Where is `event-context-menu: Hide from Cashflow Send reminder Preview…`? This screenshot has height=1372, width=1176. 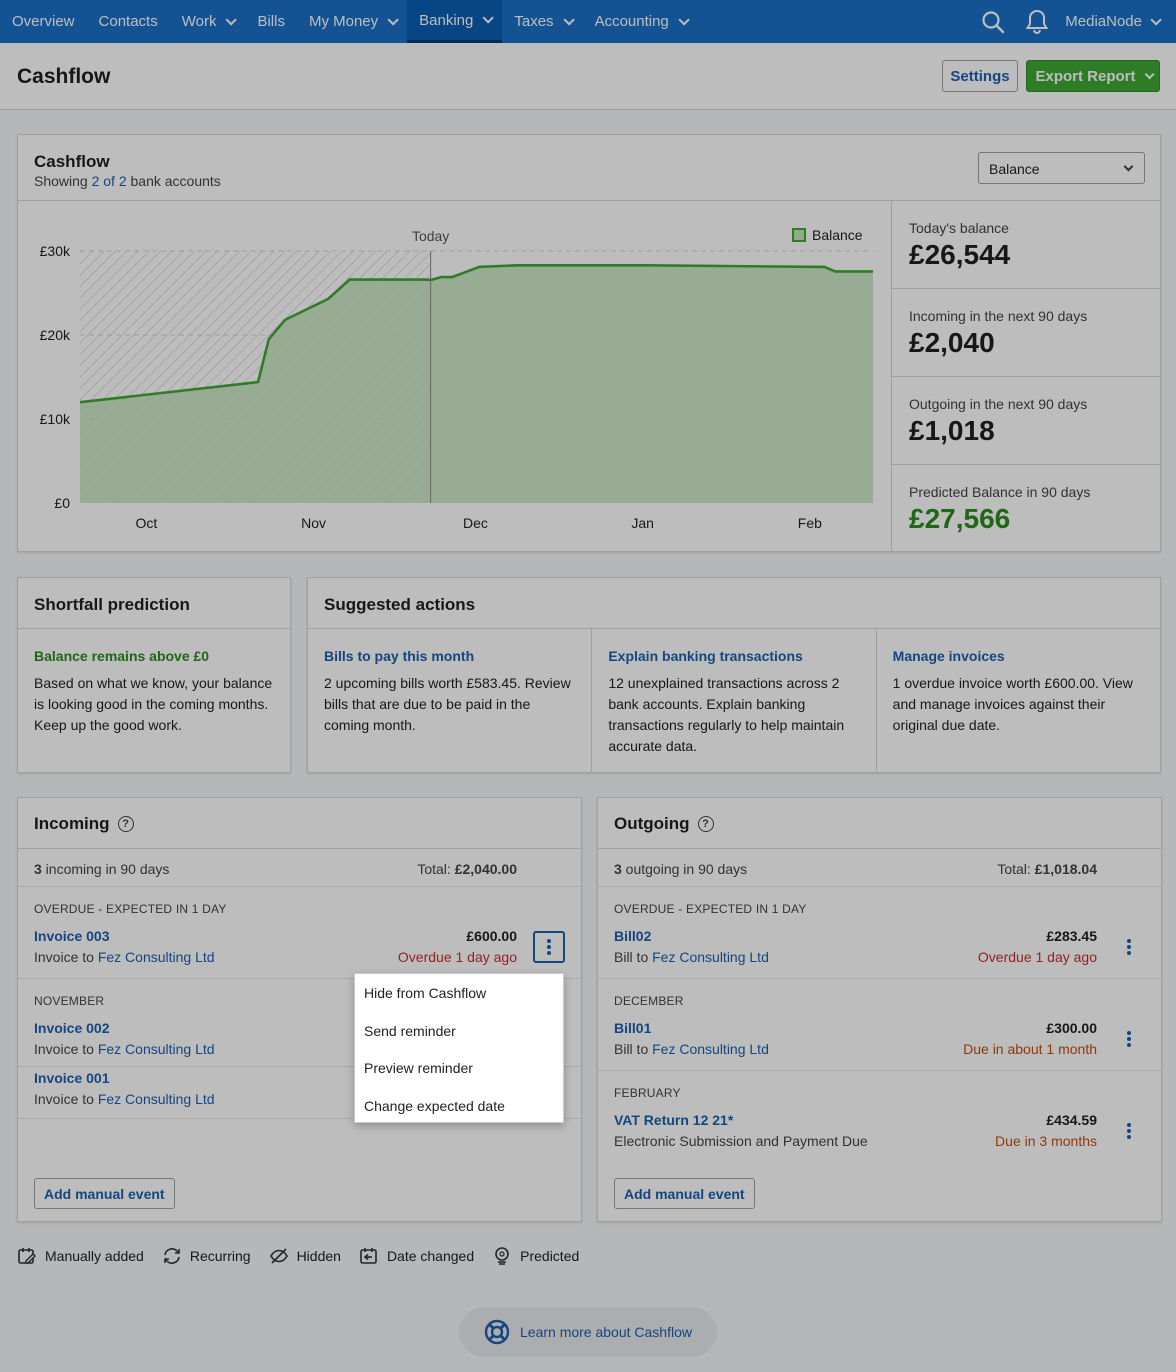
event-context-menu: Hide from Cashflow Send reminder Preview… is located at coordinates (459, 1048).